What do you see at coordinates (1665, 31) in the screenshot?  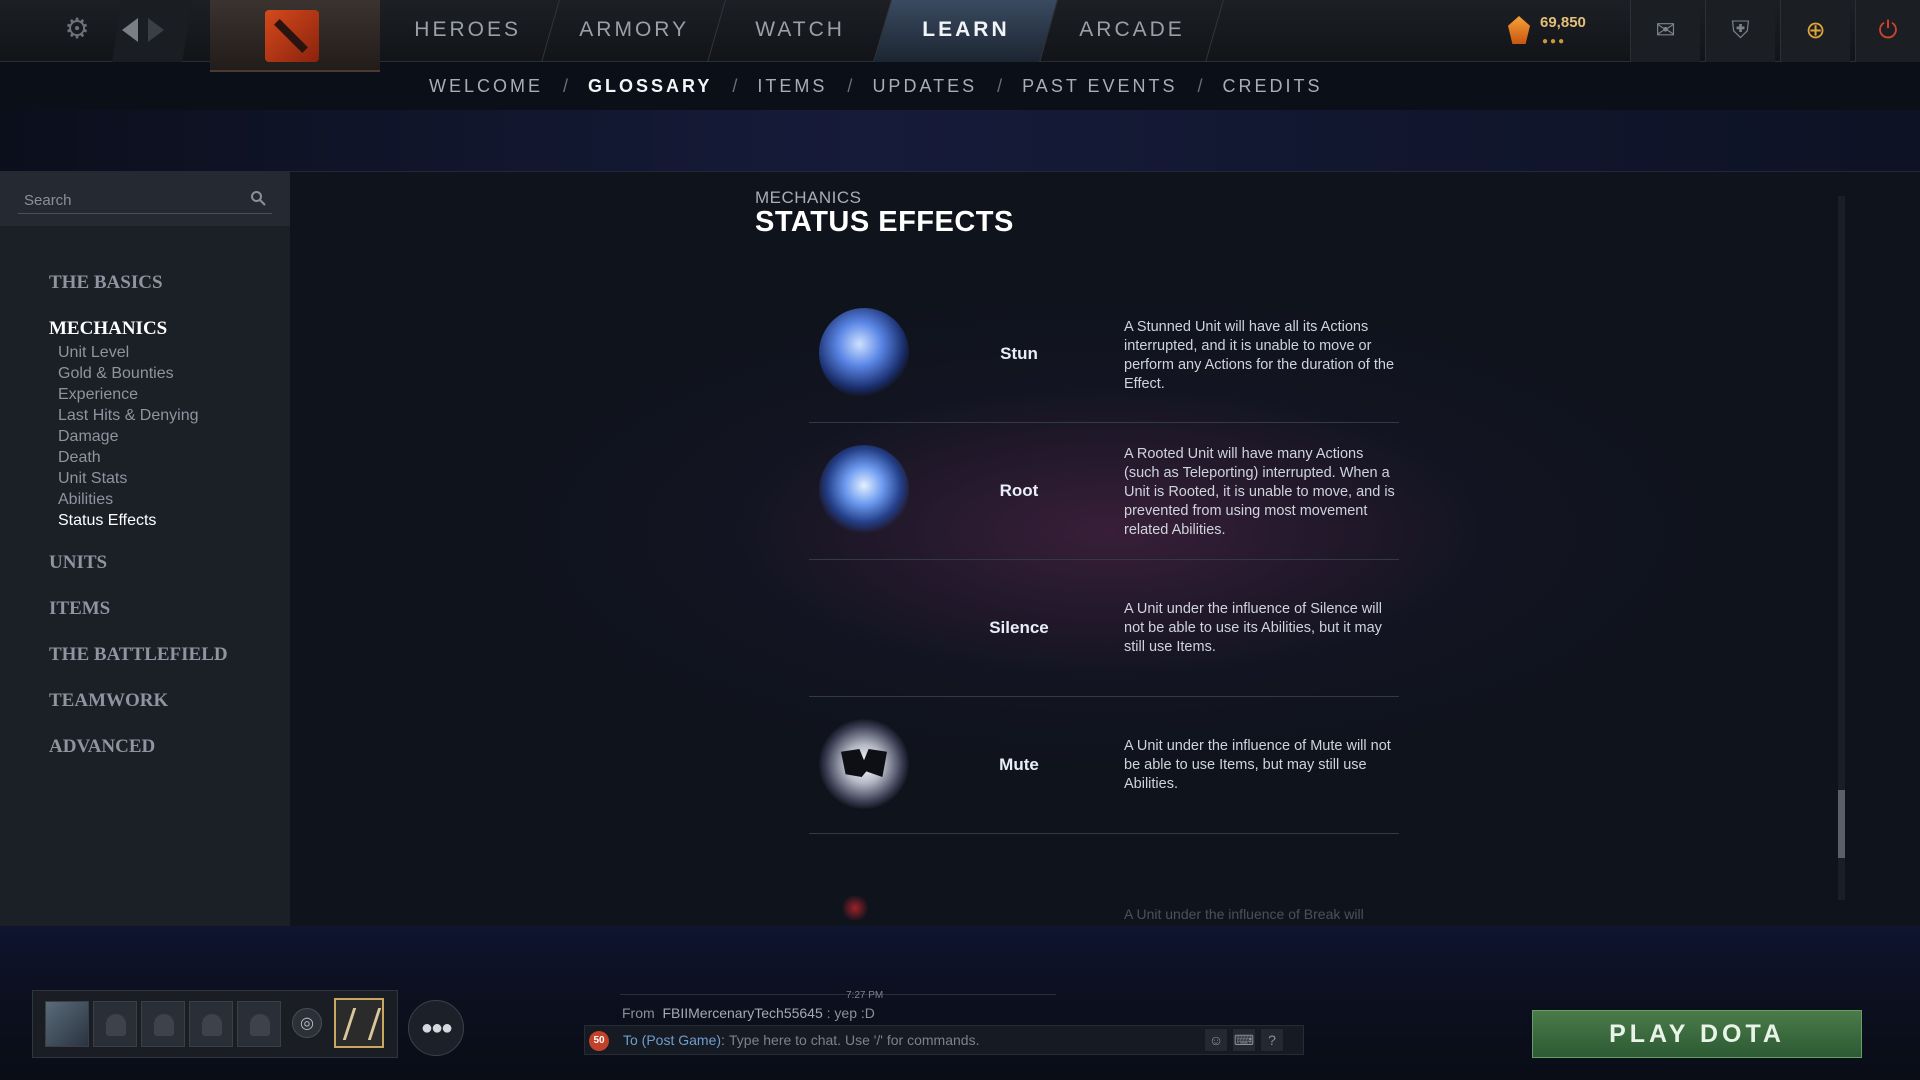 I see `mail-icon: ✉` at bounding box center [1665, 31].